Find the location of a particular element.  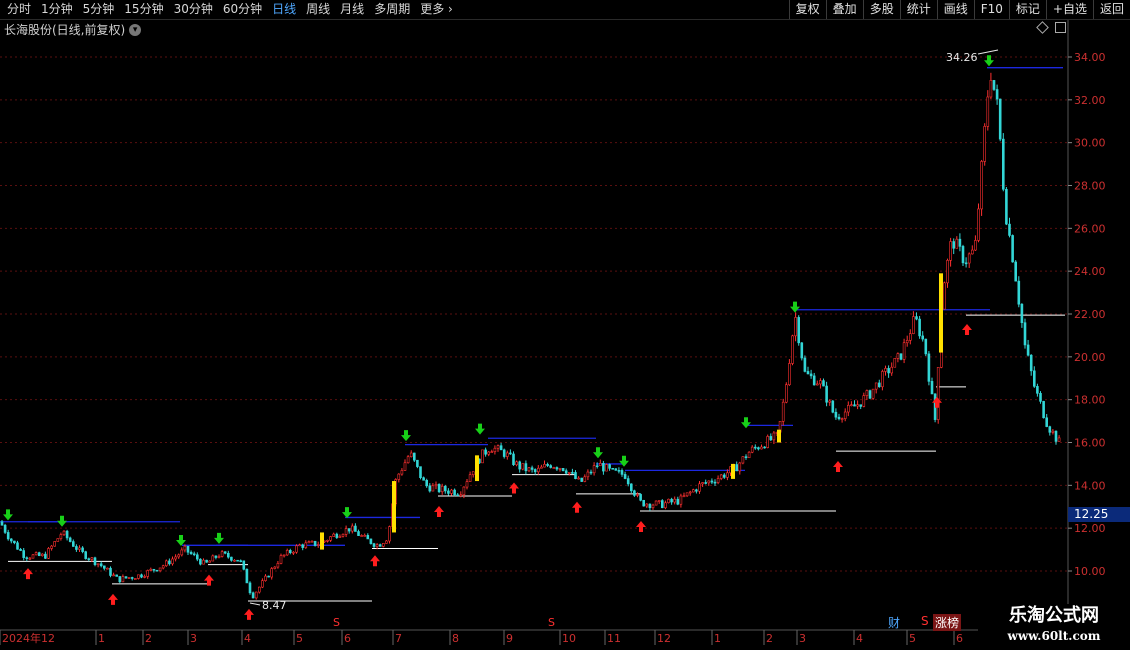

s-marker-1: S is located at coordinates (551, 622).